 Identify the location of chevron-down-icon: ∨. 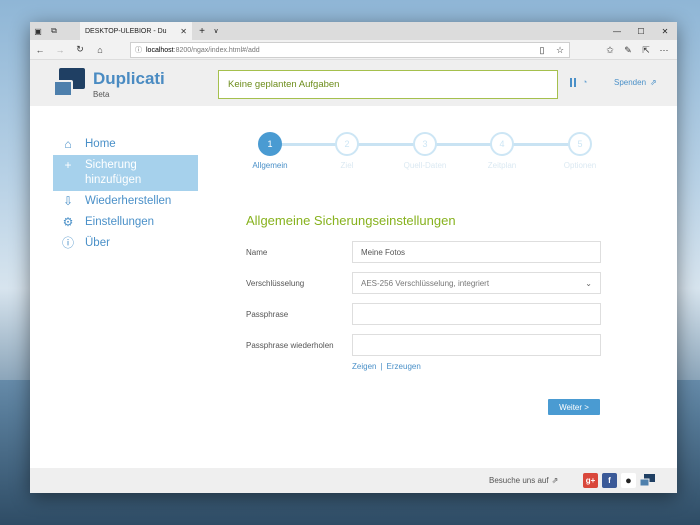
(216, 31).